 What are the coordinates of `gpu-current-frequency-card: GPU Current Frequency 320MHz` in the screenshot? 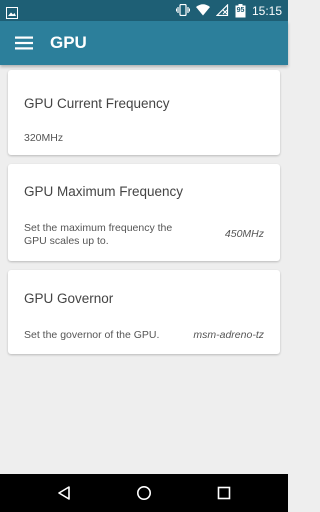 It's located at (144, 112).